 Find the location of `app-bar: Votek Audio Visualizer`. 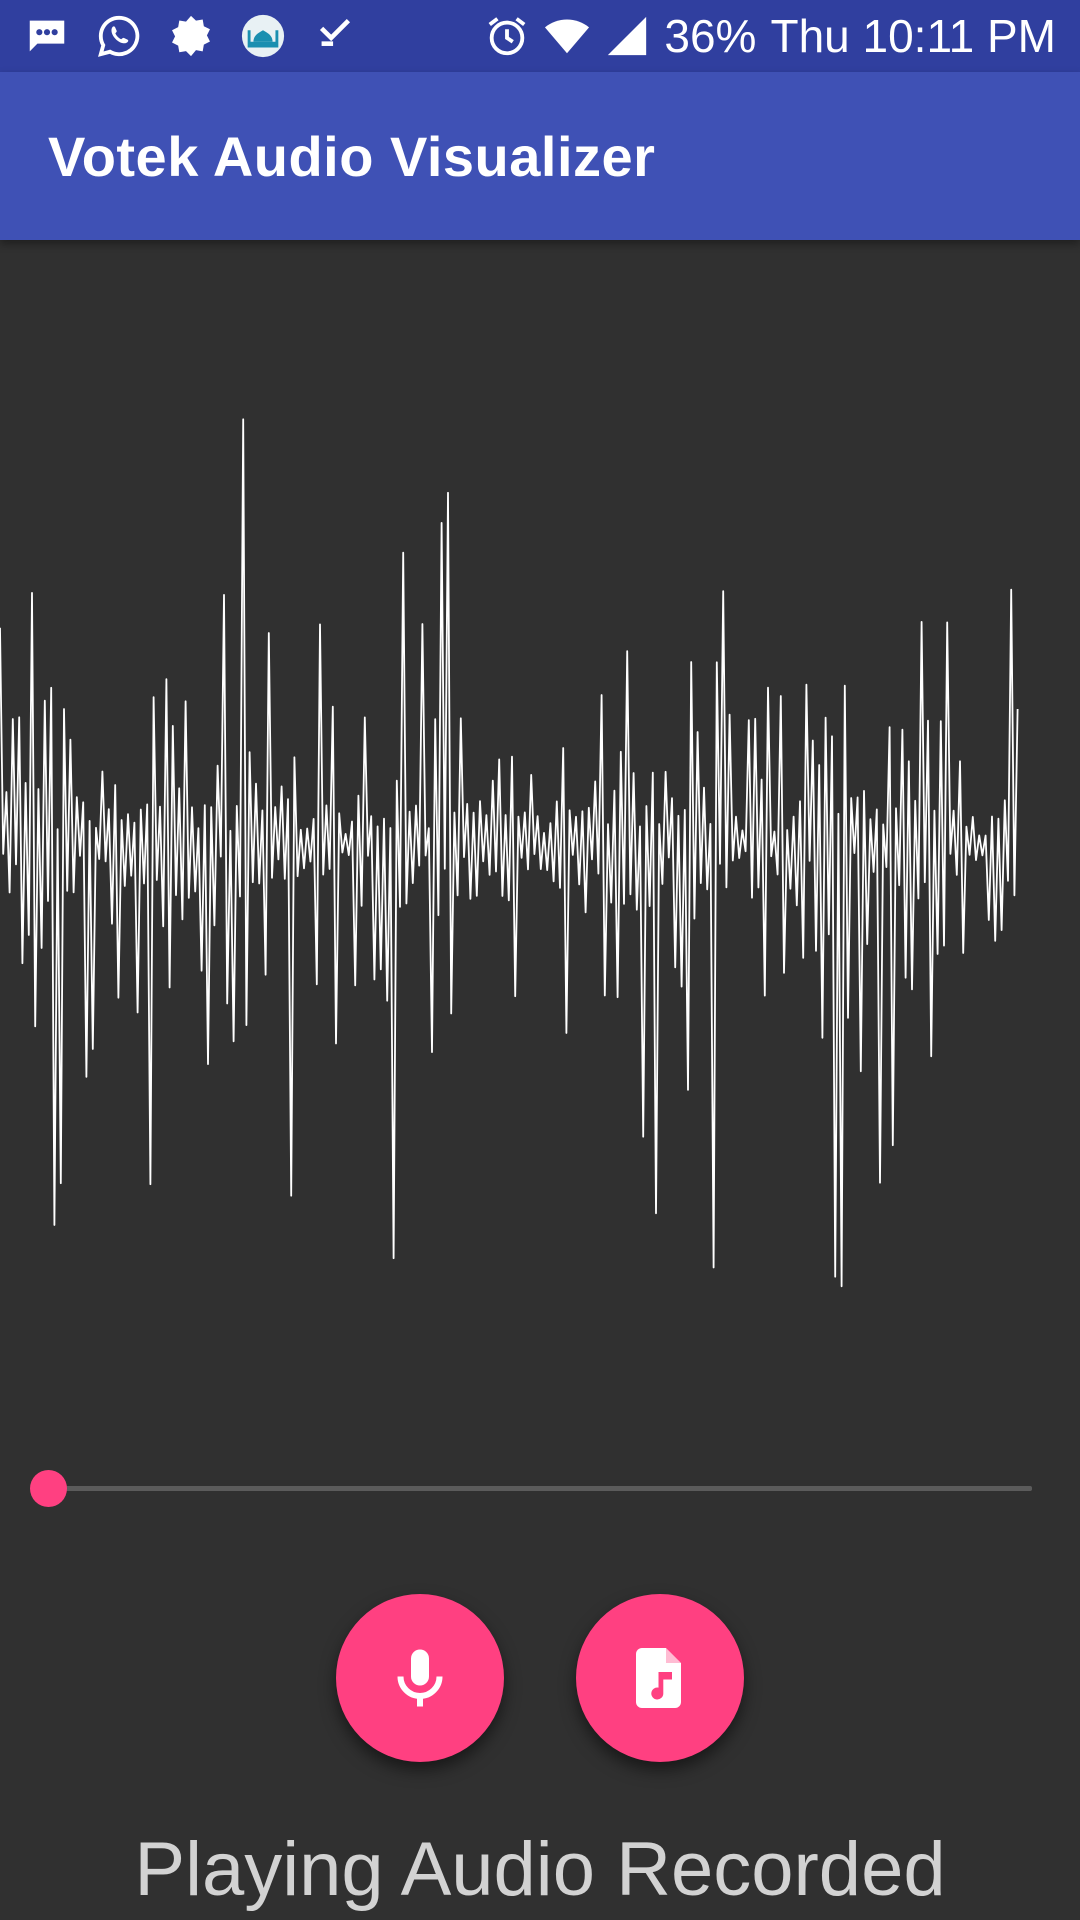

app-bar: Votek Audio Visualizer is located at coordinates (540, 156).